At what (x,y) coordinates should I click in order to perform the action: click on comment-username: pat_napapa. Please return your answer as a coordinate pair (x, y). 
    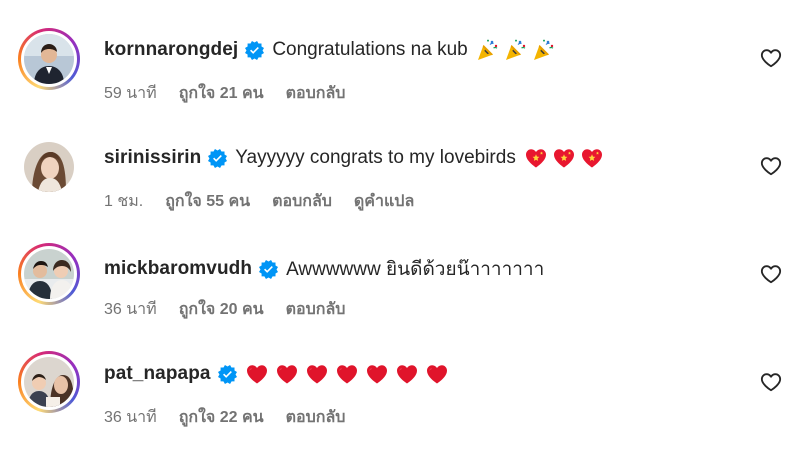
    Looking at the image, I should click on (157, 374).